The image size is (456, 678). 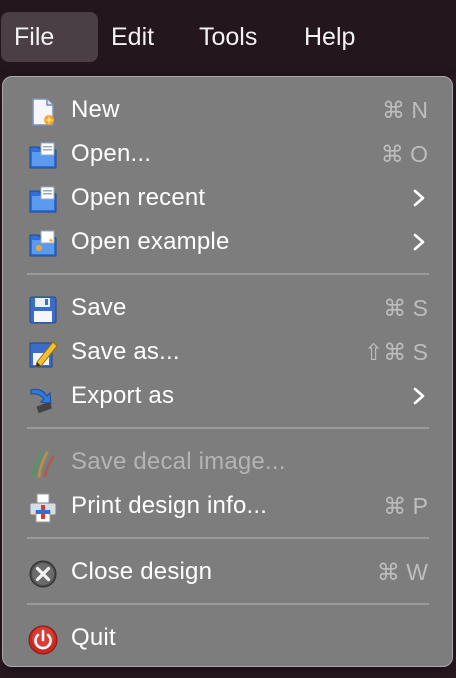 I want to click on menu-item-label: Open recent, so click(x=138, y=197).